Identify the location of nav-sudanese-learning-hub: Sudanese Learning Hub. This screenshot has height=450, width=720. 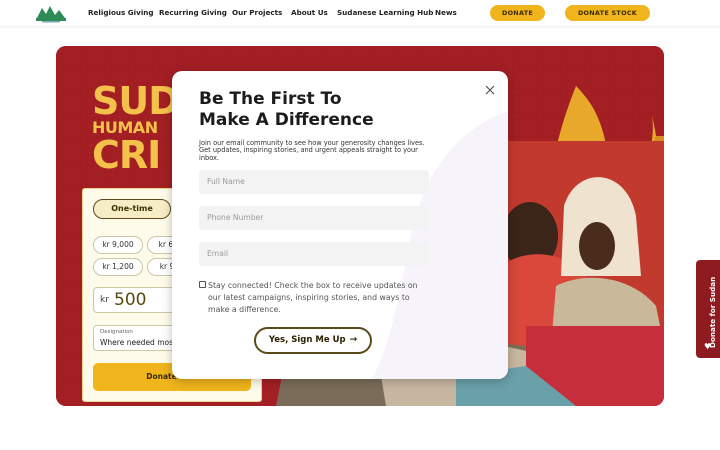
(385, 12).